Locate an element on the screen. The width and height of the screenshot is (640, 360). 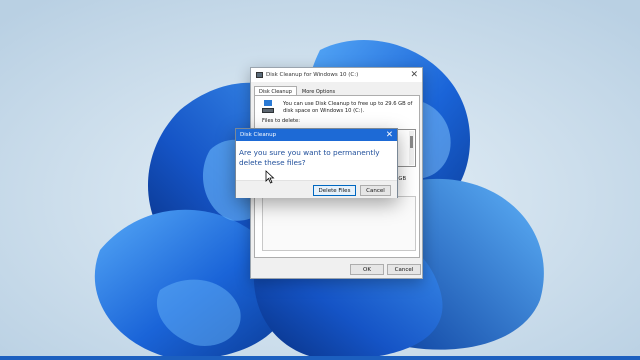
drive-icon is located at coordinates (269, 108).